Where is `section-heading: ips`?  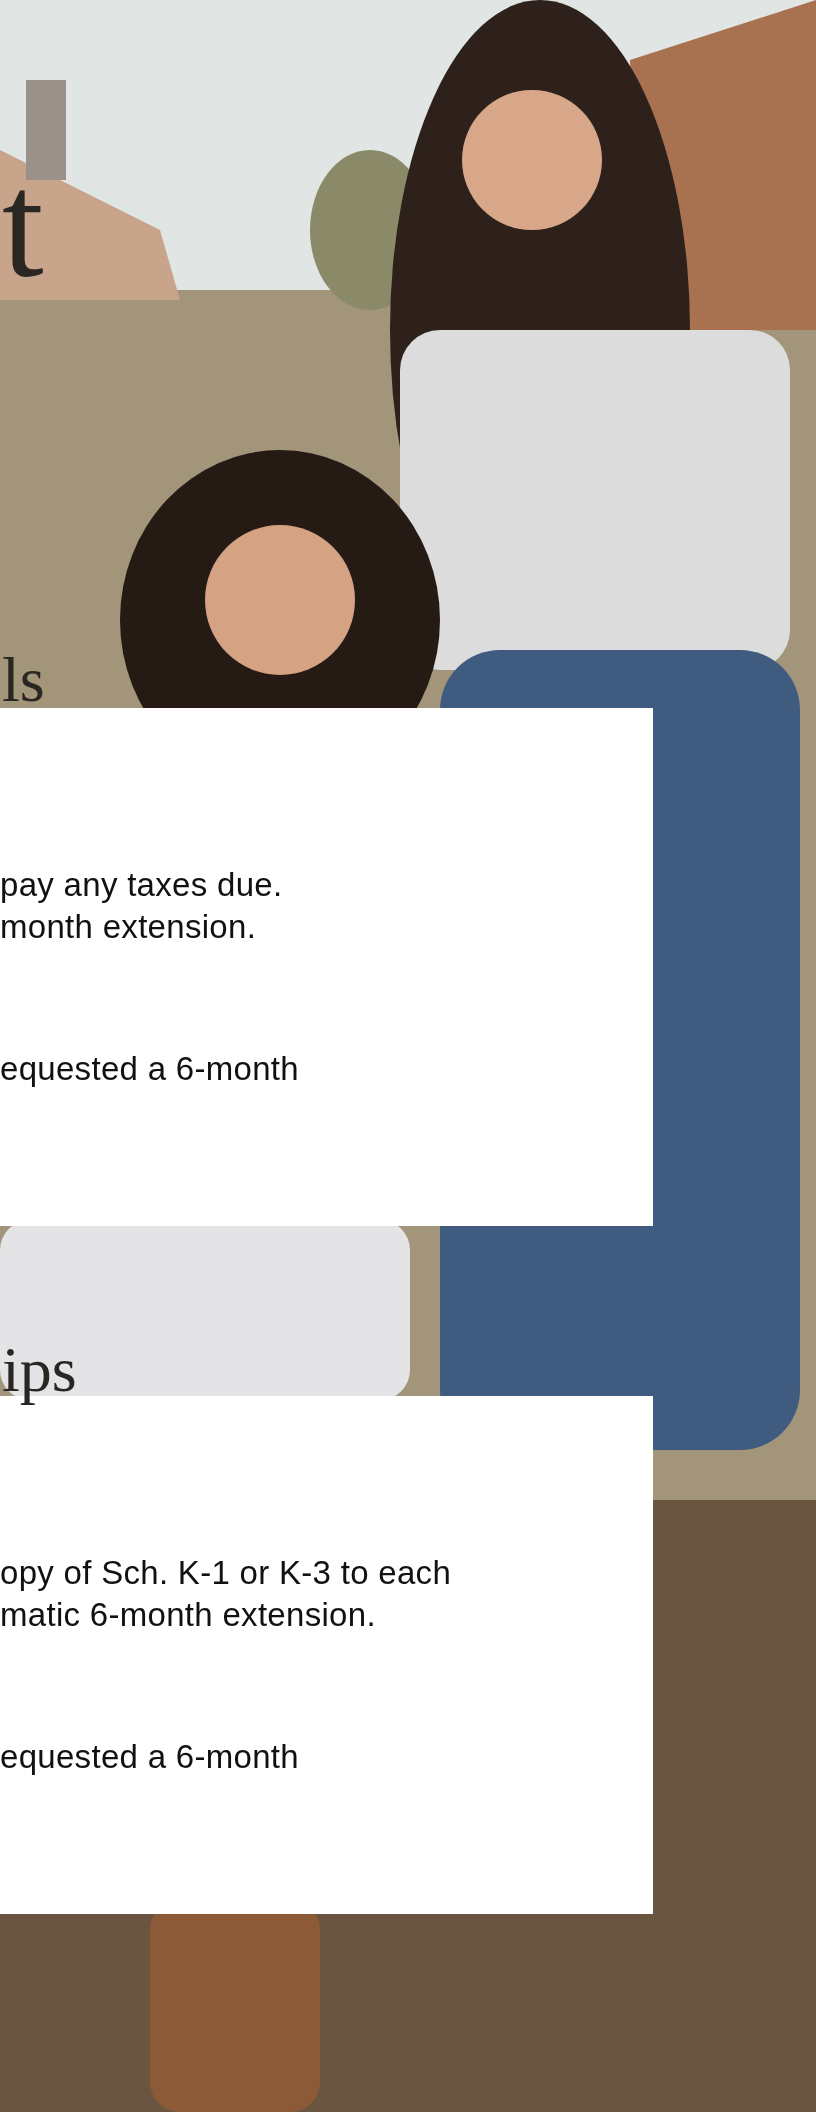
section-heading: ips is located at coordinates (39, 1370).